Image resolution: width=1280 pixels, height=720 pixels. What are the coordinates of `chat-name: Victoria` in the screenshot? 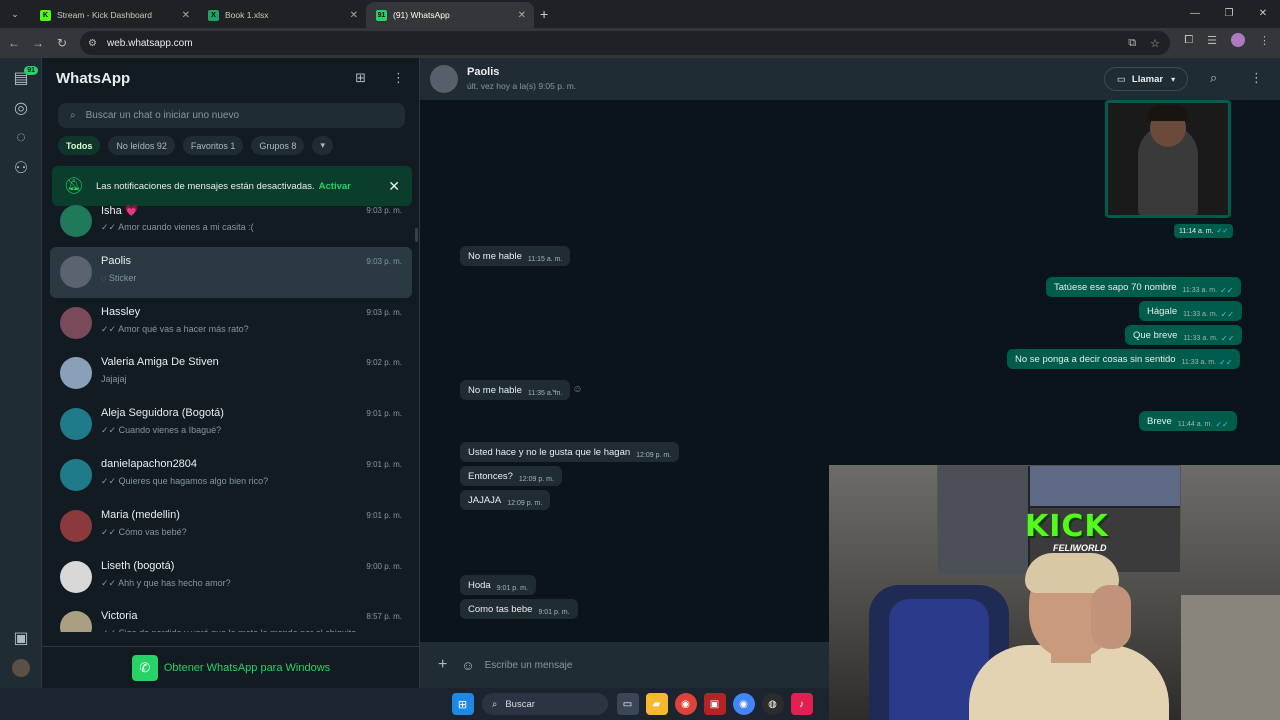 It's located at (119, 616).